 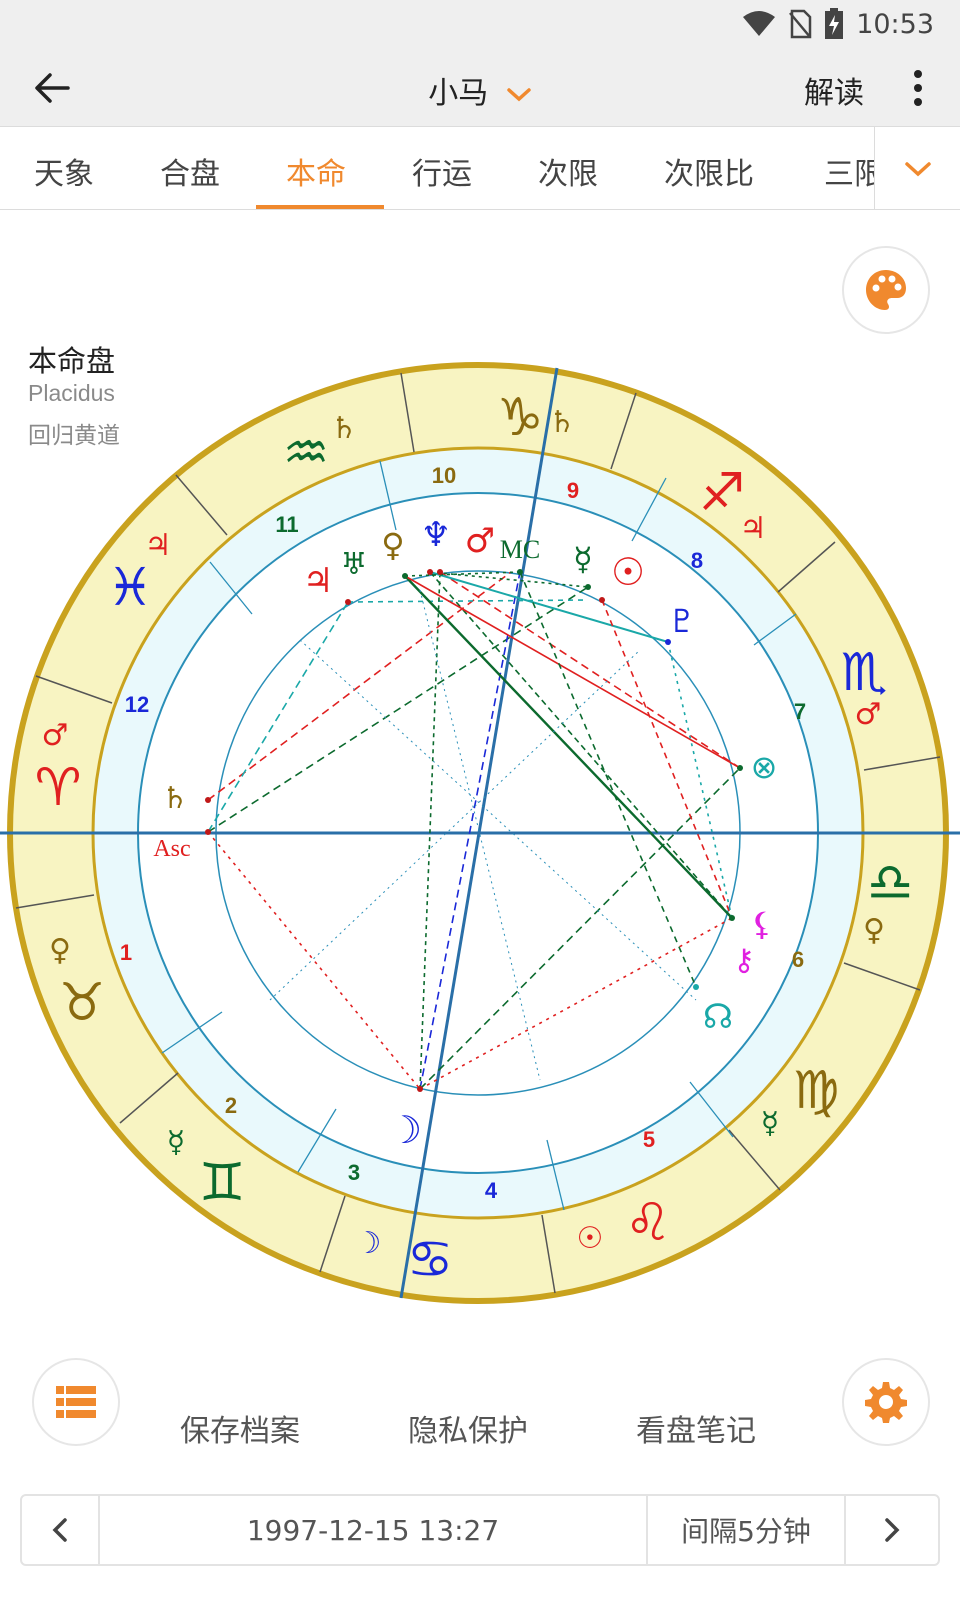 What do you see at coordinates (573, 490) in the screenshot?
I see `house-number: 9` at bounding box center [573, 490].